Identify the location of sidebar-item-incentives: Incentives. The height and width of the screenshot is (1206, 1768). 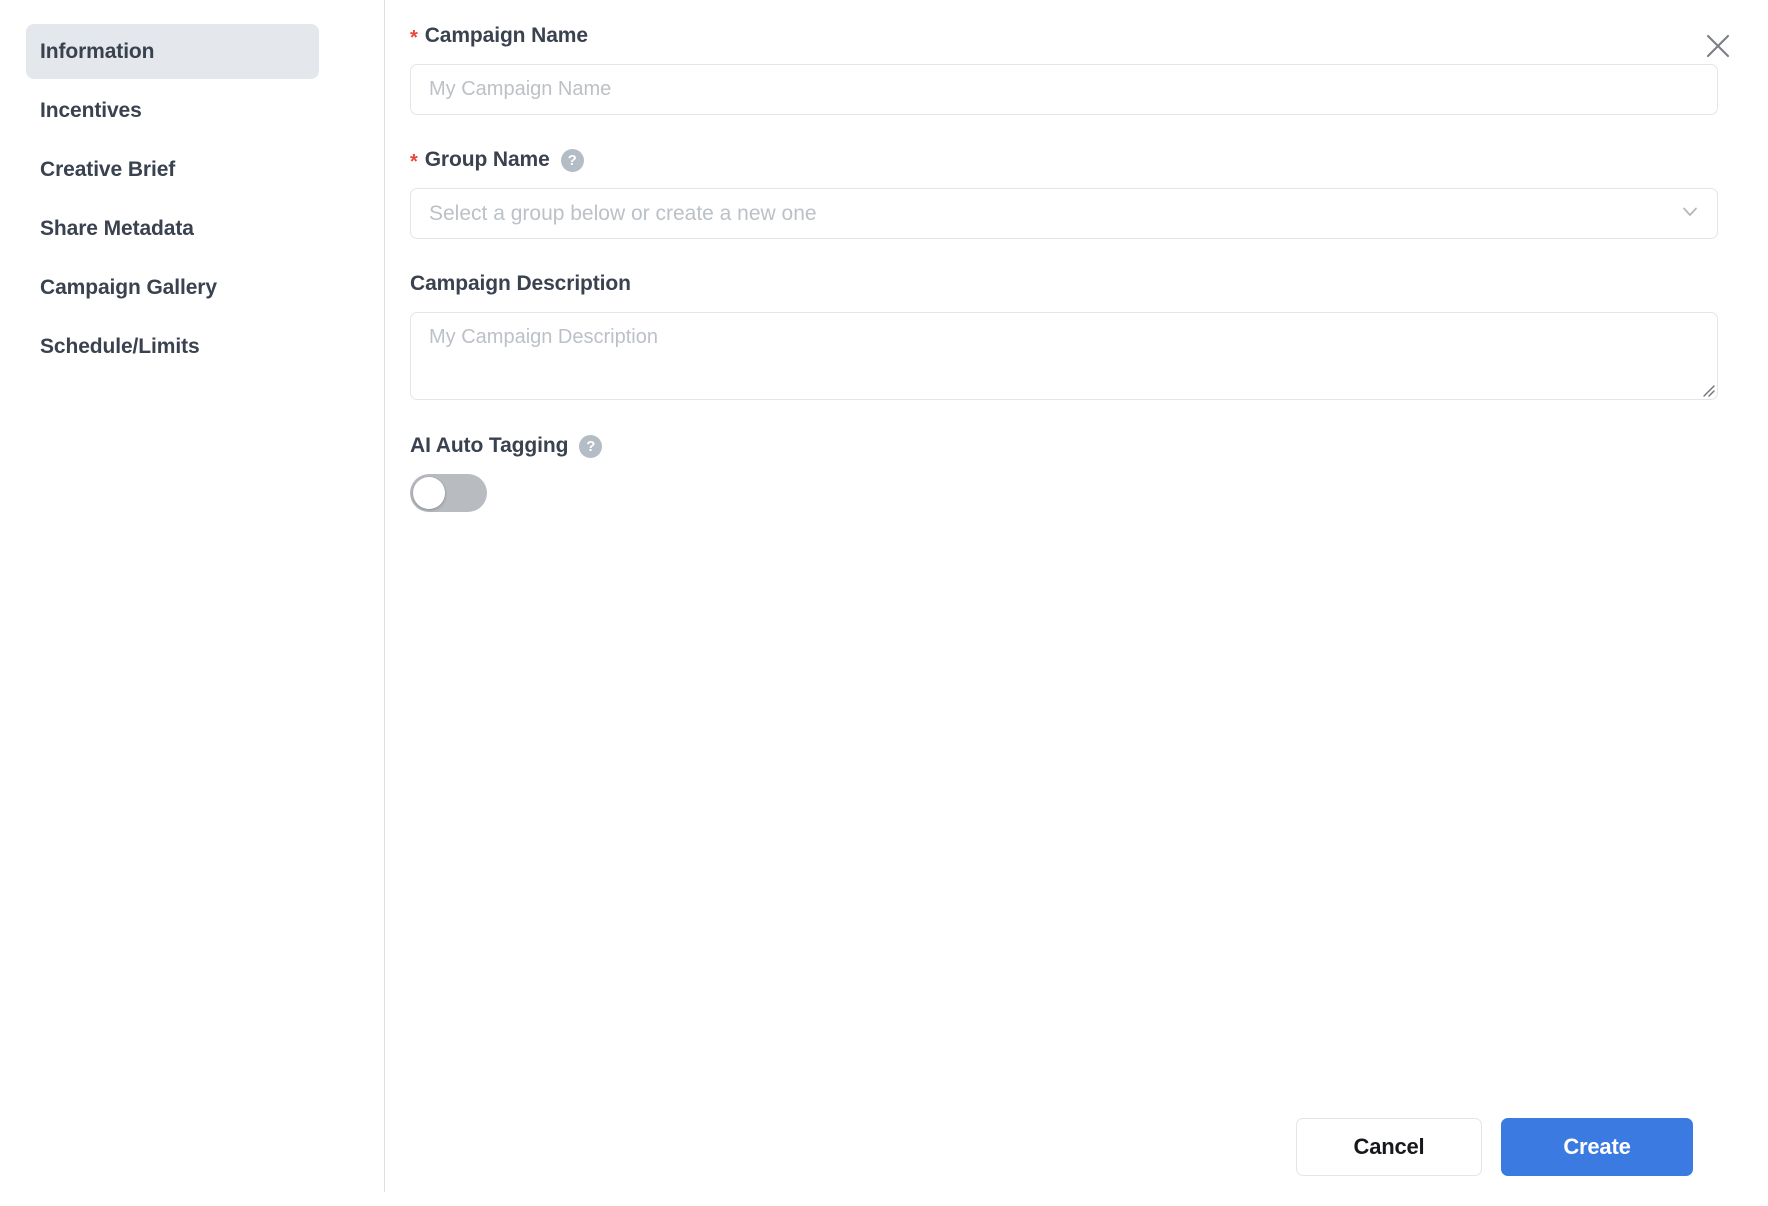
(172, 110).